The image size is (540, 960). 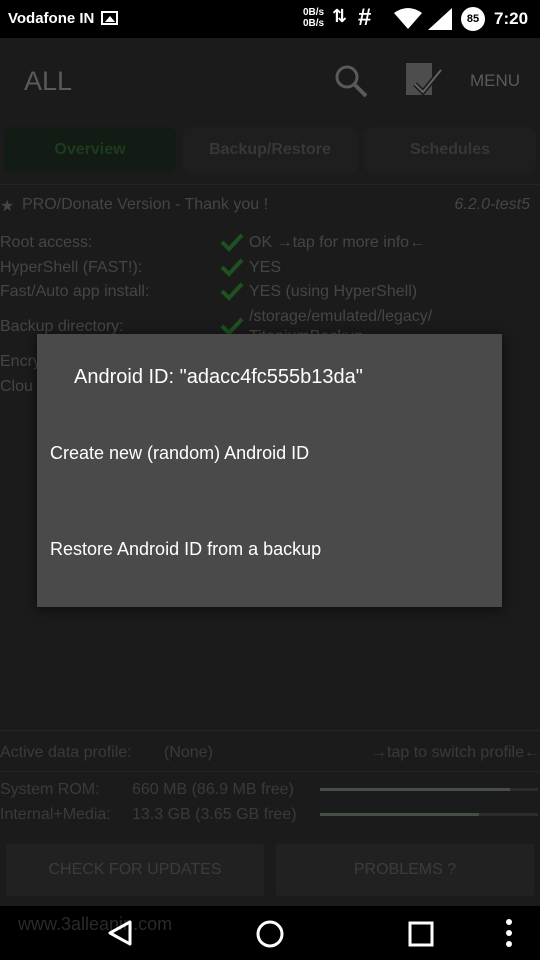 What do you see at coordinates (440, 19) in the screenshot?
I see `signal-icon` at bounding box center [440, 19].